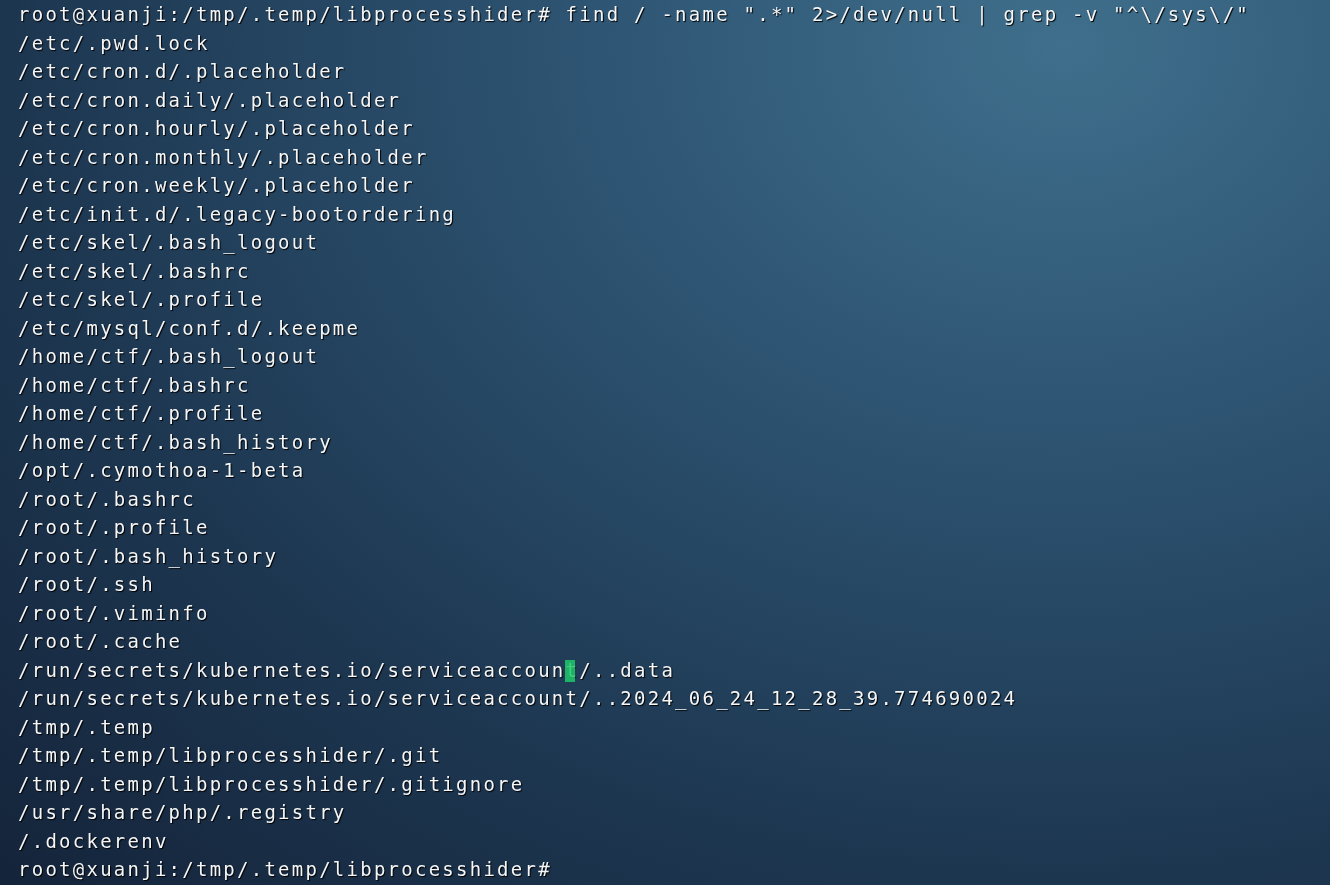 Image resolution: width=1330 pixels, height=885 pixels. I want to click on terminal-line: root@xuanji:/tmp/.temp/libprocesshider# find / -name ".*" 2>/dev/null | grep -v "^\/sys\/", so click(634, 15).